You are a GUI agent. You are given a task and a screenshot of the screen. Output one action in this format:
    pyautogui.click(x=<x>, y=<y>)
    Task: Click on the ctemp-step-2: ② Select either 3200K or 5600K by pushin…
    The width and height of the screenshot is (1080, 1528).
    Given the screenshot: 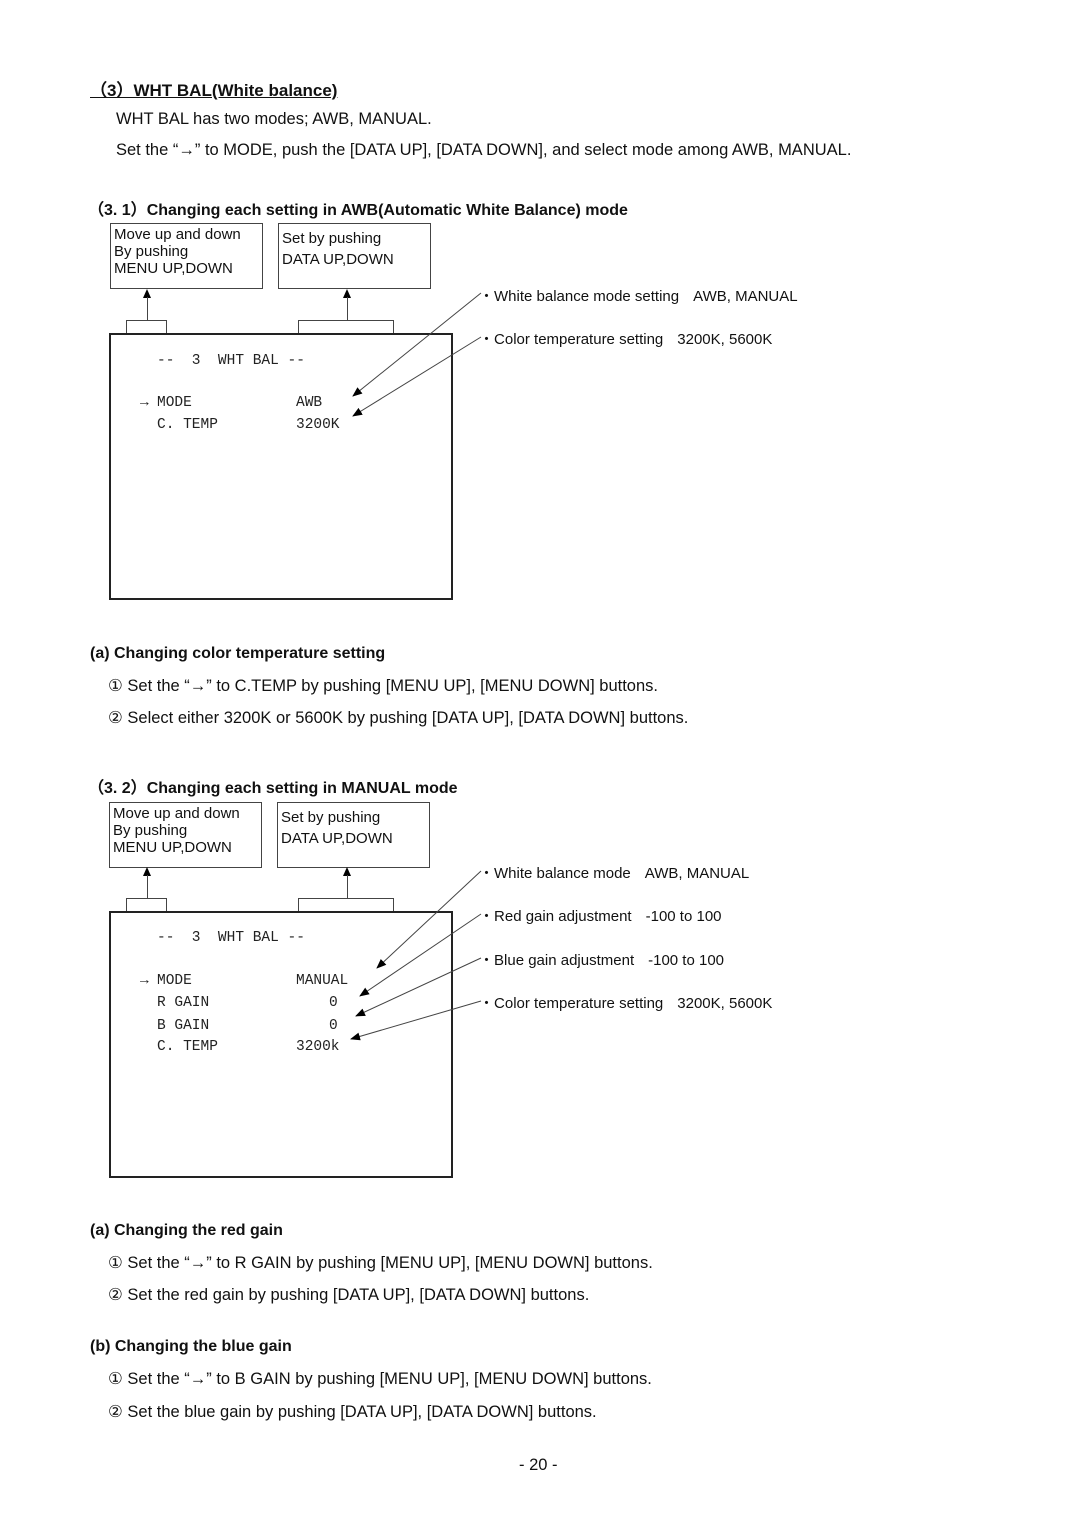 What is the action you would take?
    pyautogui.click(x=398, y=718)
    